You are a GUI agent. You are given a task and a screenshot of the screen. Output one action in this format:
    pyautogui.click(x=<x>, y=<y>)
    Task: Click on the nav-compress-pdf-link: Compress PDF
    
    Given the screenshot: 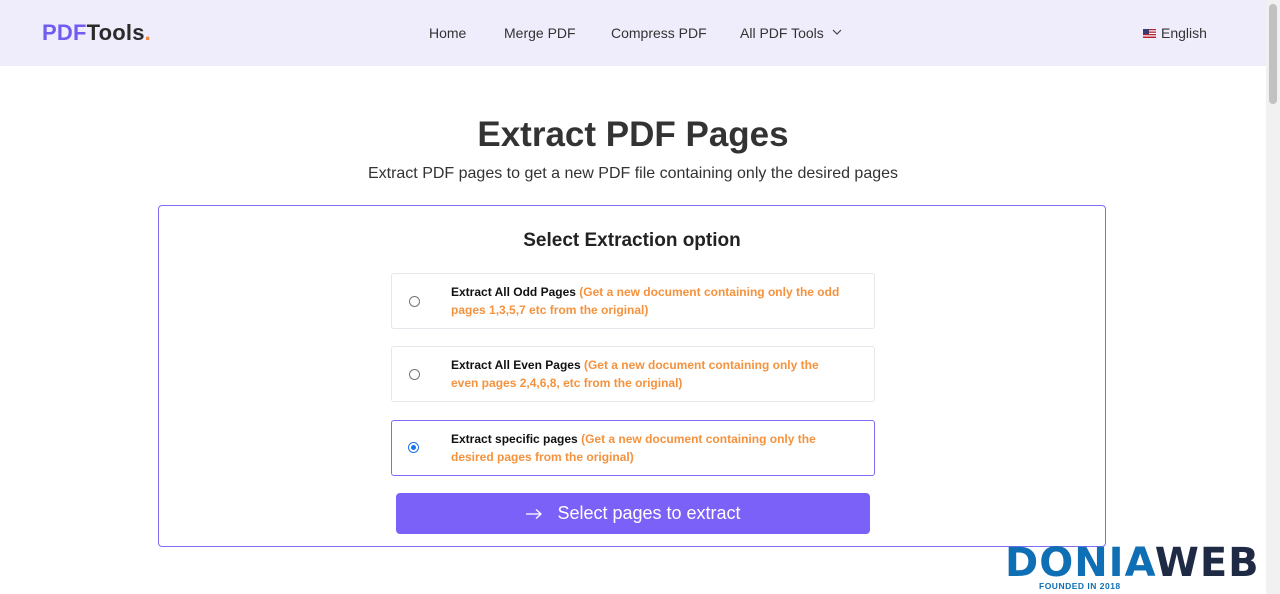 What is the action you would take?
    pyautogui.click(x=659, y=33)
    